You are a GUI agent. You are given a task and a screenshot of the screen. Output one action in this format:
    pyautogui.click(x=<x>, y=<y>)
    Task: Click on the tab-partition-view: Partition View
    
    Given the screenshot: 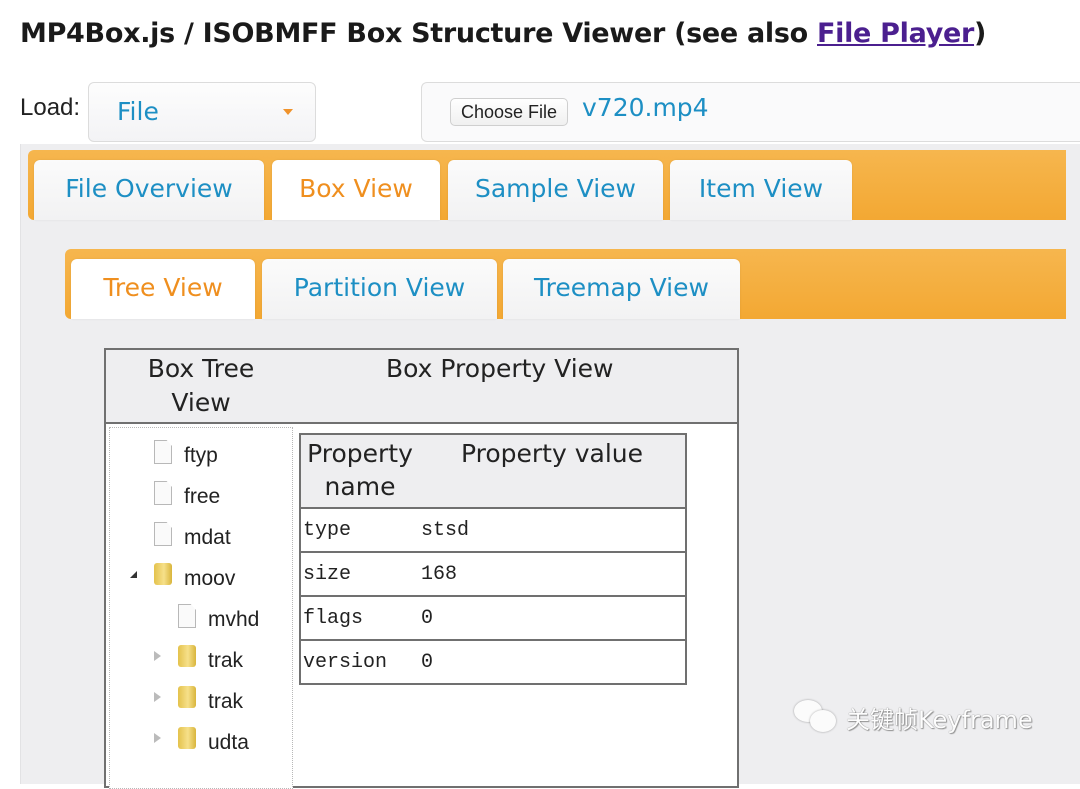 What is the action you would take?
    pyautogui.click(x=379, y=289)
    